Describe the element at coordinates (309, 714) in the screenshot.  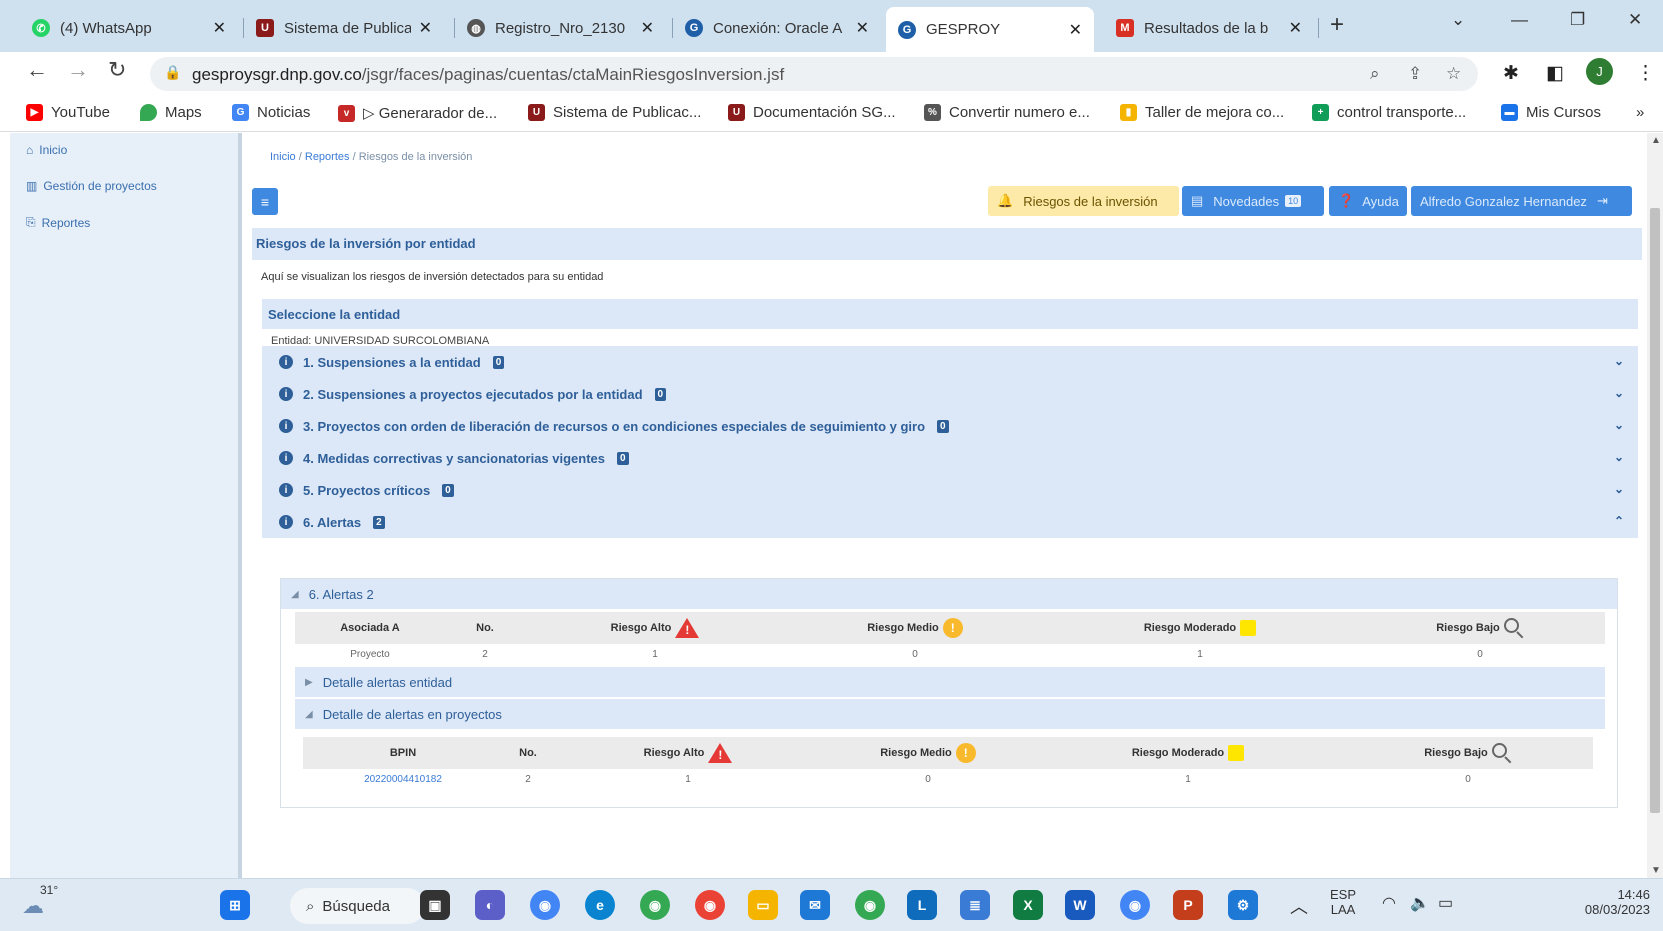
I see `collapse-triangle-icon: ◢` at that location.